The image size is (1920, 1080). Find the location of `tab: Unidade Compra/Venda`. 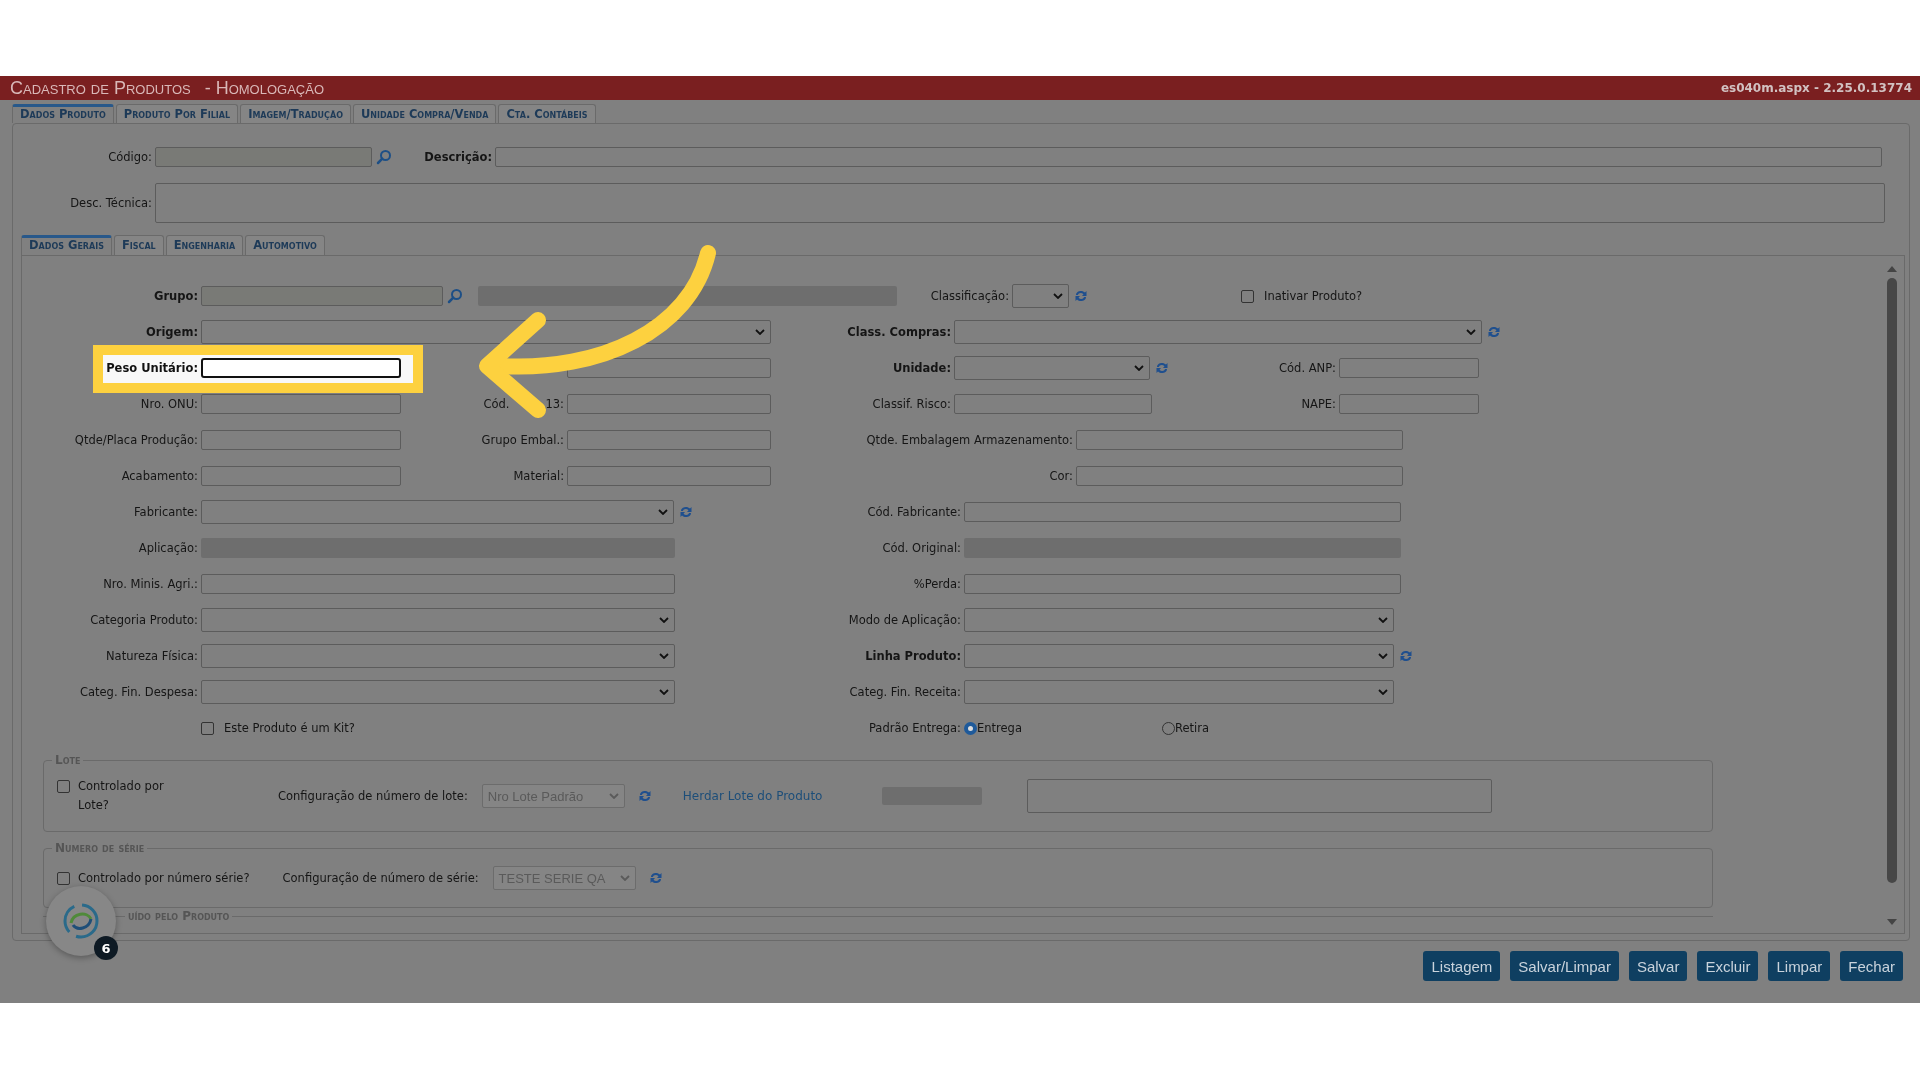

tab: Unidade Compra/Venda is located at coordinates (424, 113).